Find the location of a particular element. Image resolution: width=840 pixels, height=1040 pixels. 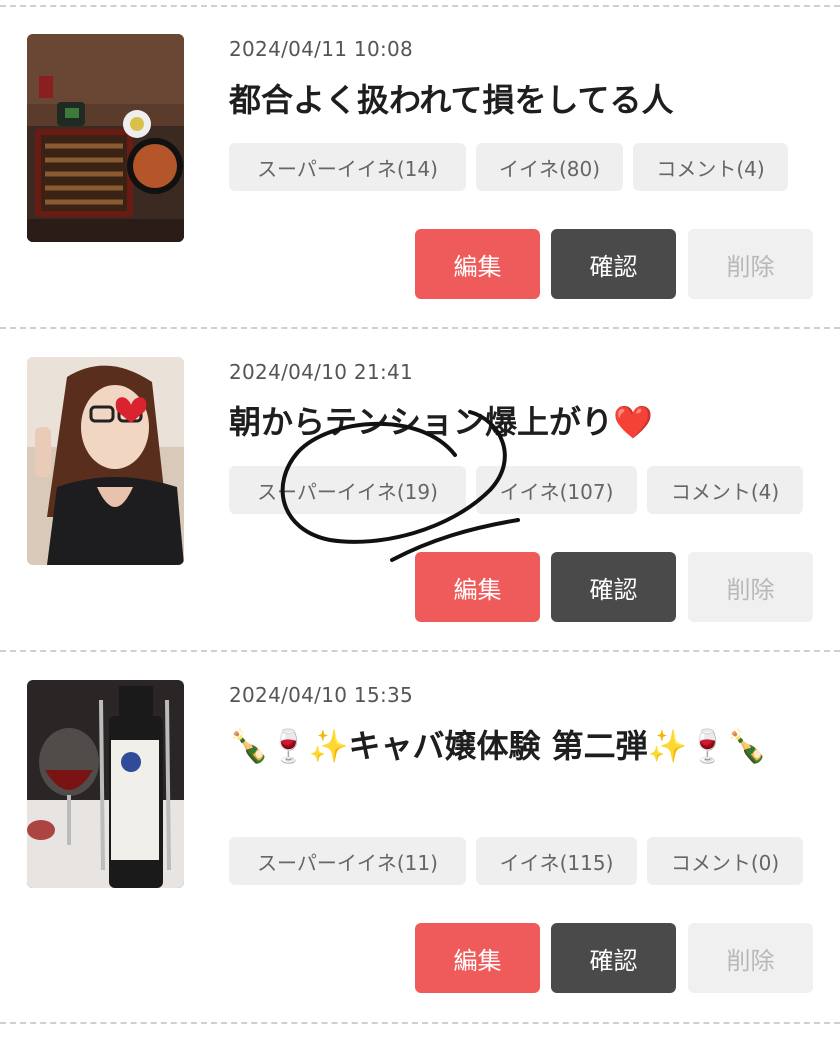

post-title: 都合よく扱われて損をしてる人 is located at coordinates (519, 100).